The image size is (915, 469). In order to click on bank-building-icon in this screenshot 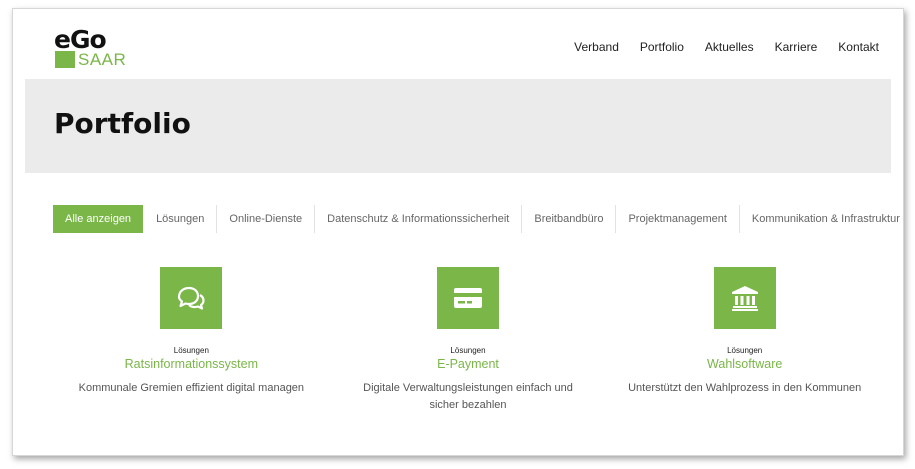, I will do `click(744, 298)`.